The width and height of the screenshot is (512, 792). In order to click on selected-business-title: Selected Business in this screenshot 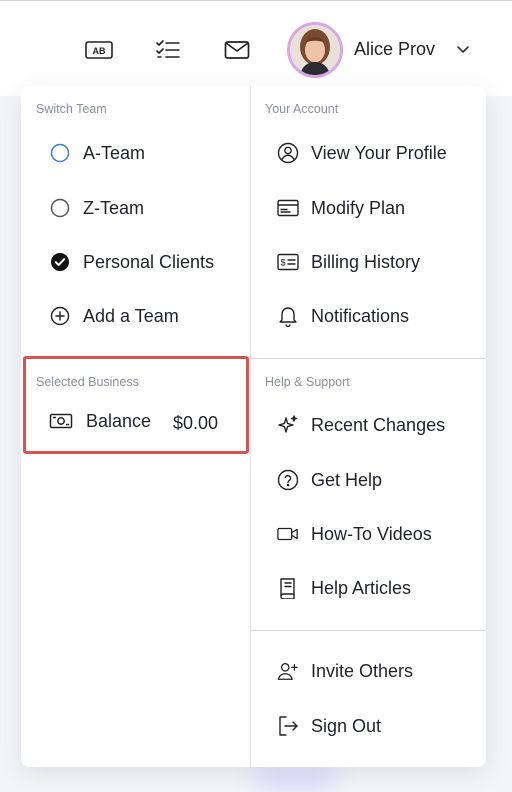, I will do `click(87, 382)`.